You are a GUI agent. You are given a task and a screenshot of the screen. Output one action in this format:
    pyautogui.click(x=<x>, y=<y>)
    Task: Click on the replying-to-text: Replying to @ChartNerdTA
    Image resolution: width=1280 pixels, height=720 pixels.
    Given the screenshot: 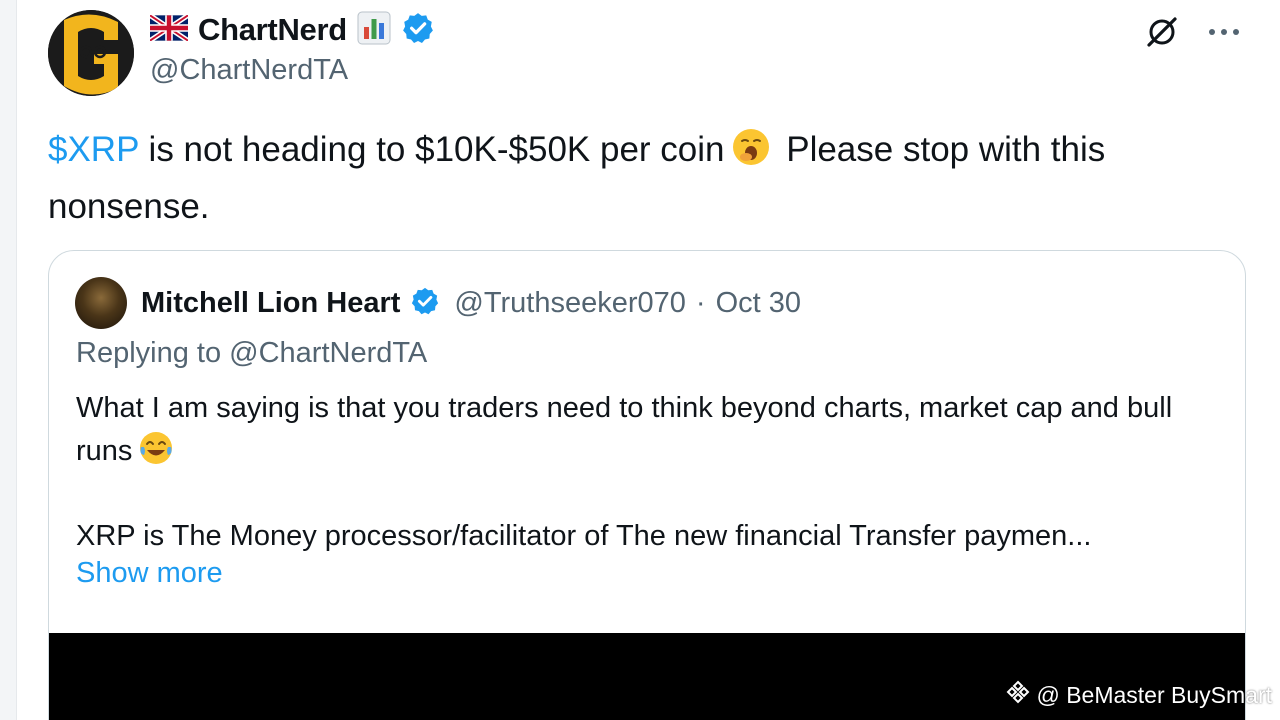 What is the action you would take?
    pyautogui.click(x=252, y=353)
    